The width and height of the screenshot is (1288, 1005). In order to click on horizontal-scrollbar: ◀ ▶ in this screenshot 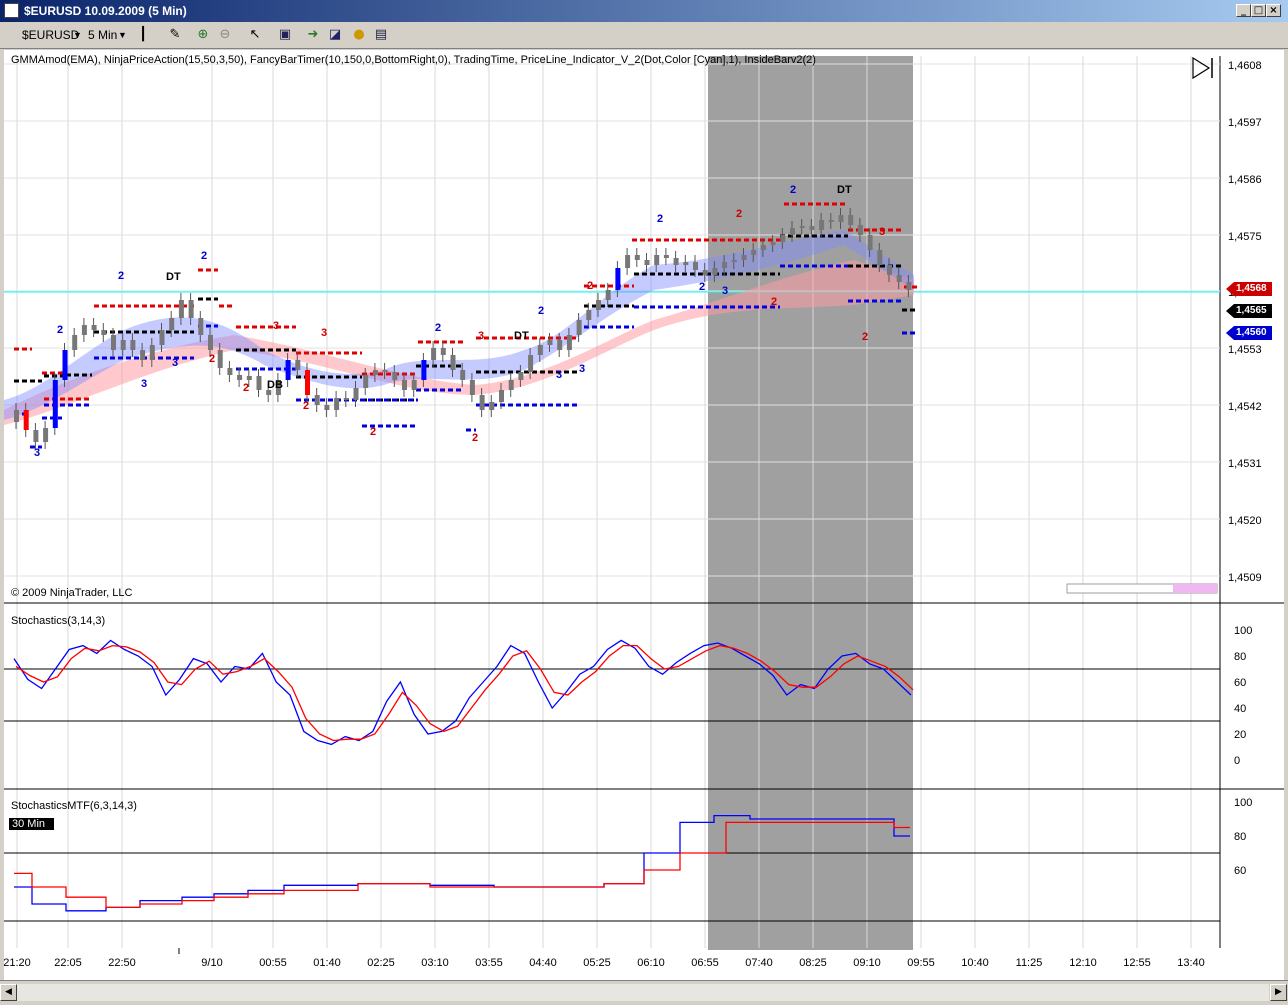, I will do `click(644, 992)`.